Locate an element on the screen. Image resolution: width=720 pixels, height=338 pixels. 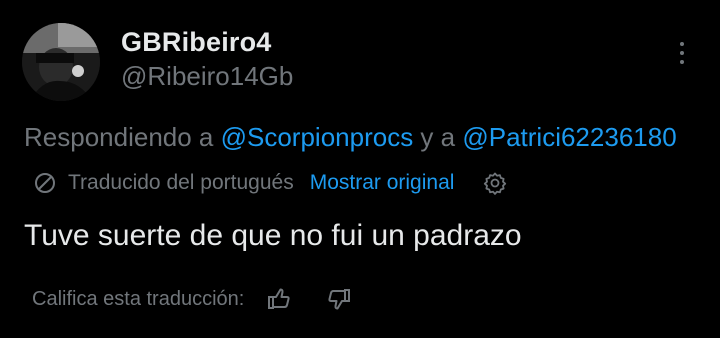
rate-translation: Califica esta traducción: is located at coordinates (193, 299).